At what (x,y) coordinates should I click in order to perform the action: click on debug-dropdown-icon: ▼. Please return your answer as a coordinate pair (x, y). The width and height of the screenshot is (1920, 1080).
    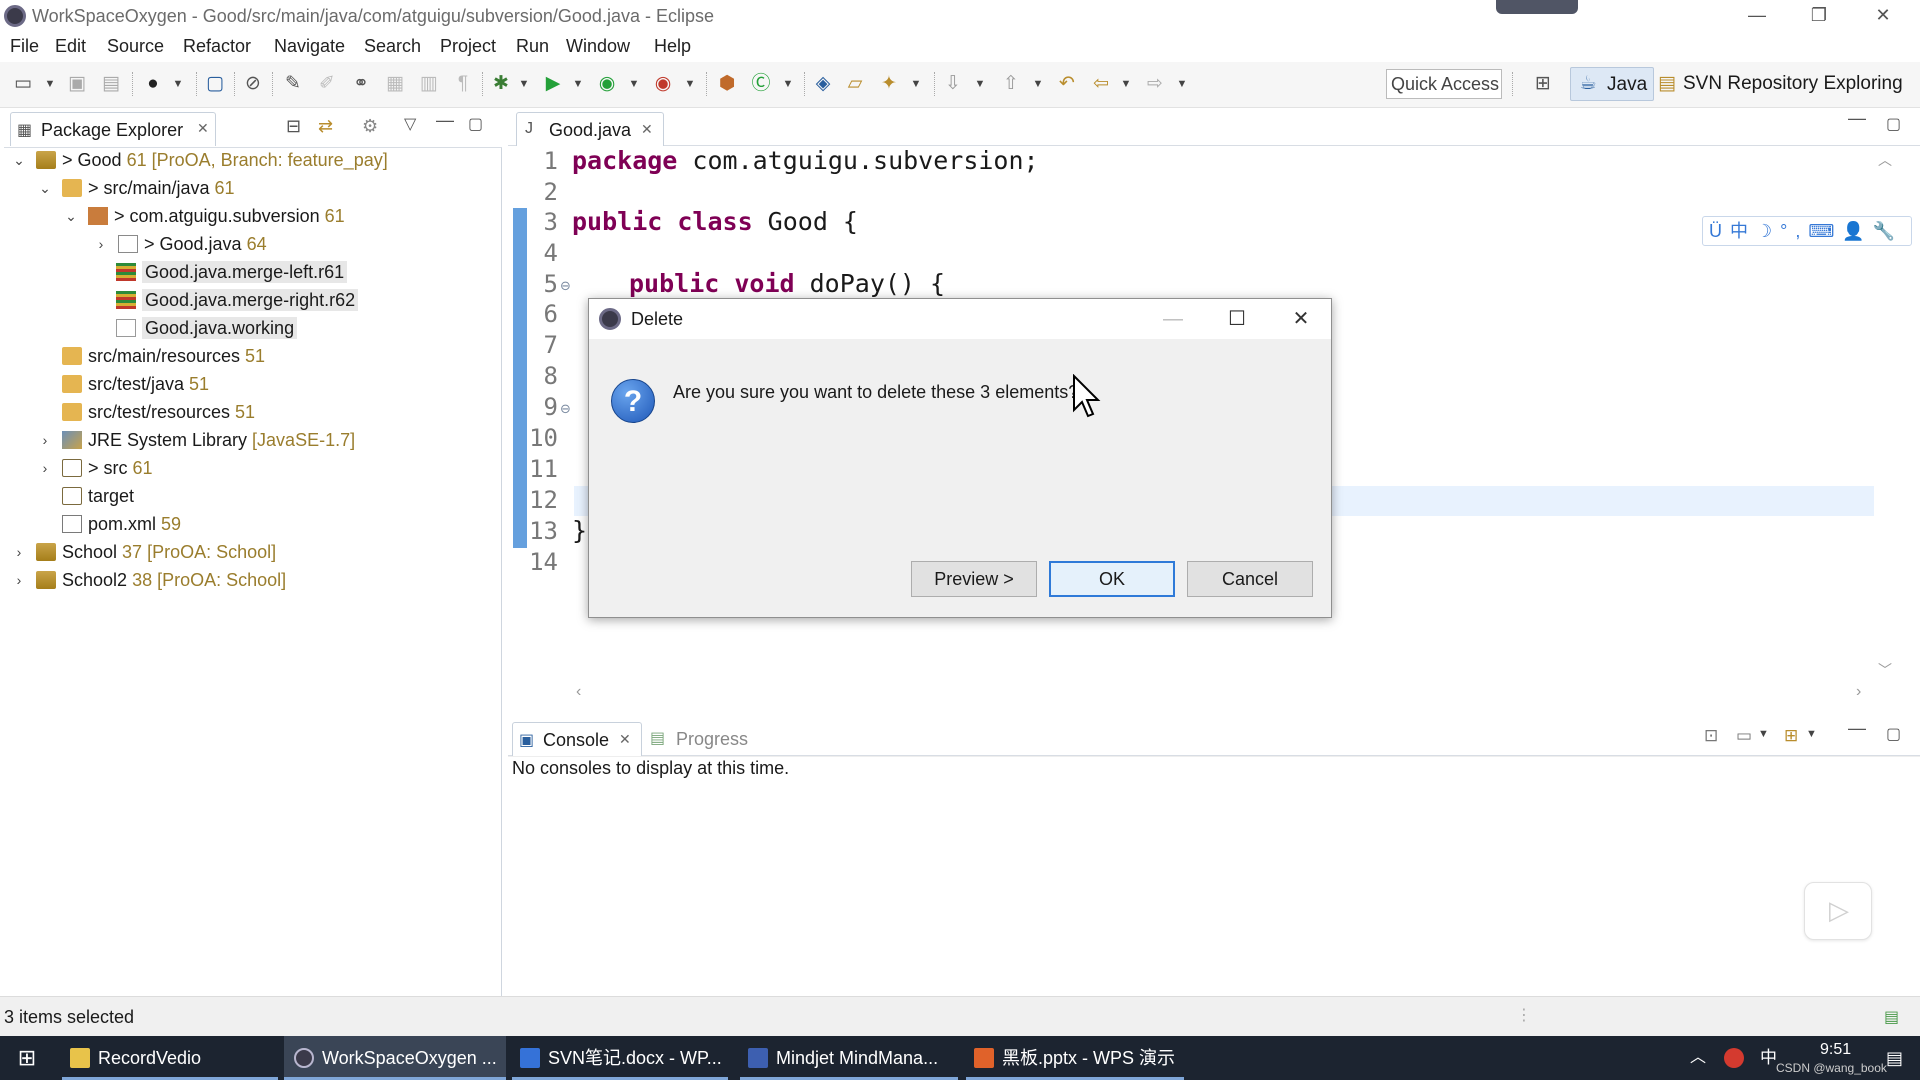
    Looking at the image, I should click on (524, 84).